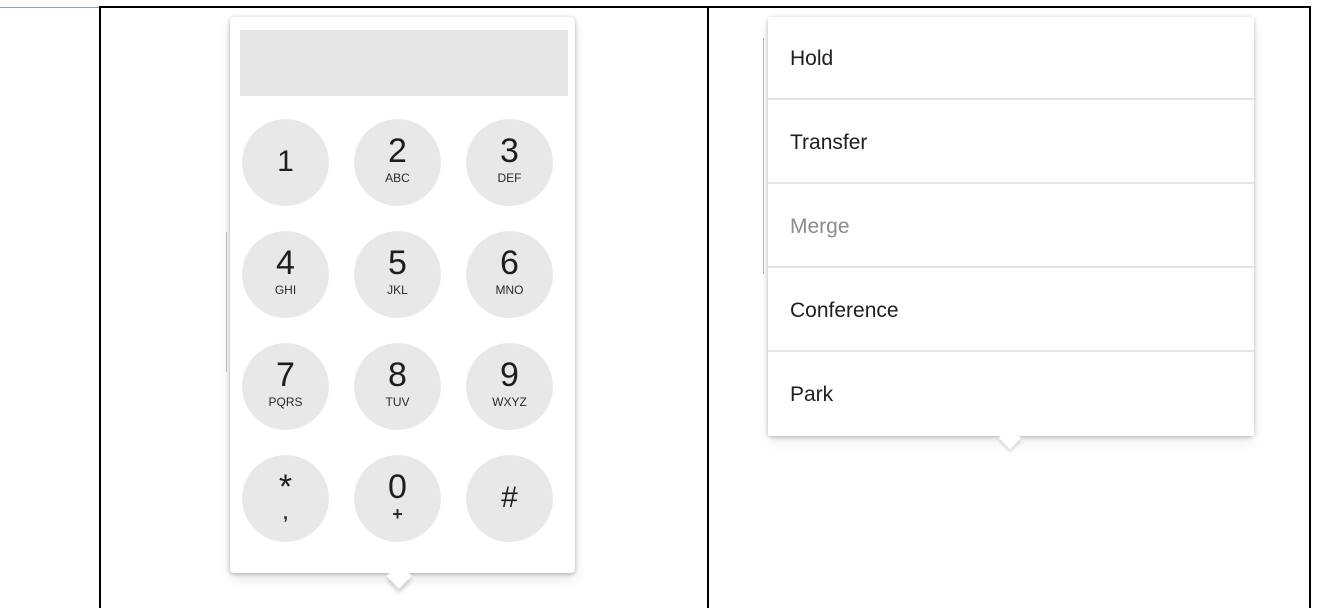 This screenshot has width=1318, height=608. Describe the element at coordinates (509, 178) in the screenshot. I see `key-letters: DEF` at that location.